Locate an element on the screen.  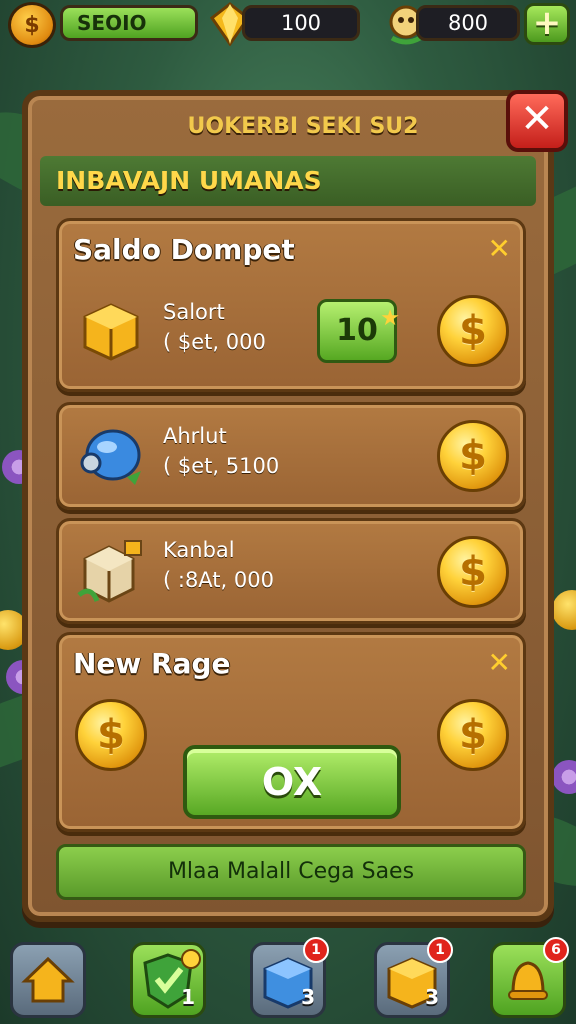
item-card: Kanbal ( :8At, 000 $ is located at coordinates (291, 571).